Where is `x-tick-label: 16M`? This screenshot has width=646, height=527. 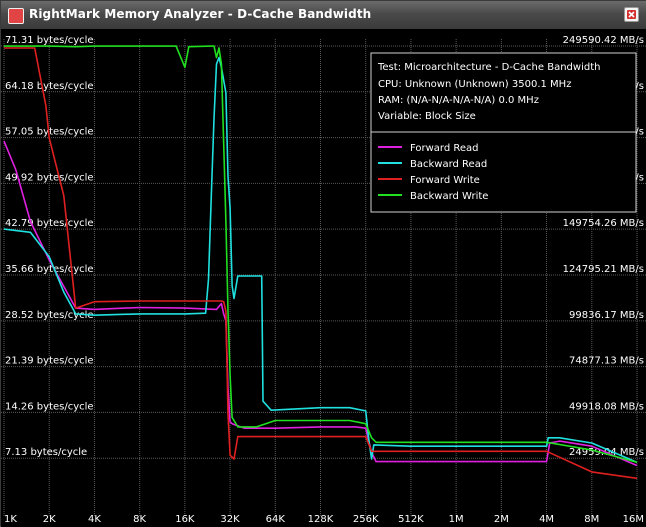 x-tick-label: 16M is located at coordinates (633, 519).